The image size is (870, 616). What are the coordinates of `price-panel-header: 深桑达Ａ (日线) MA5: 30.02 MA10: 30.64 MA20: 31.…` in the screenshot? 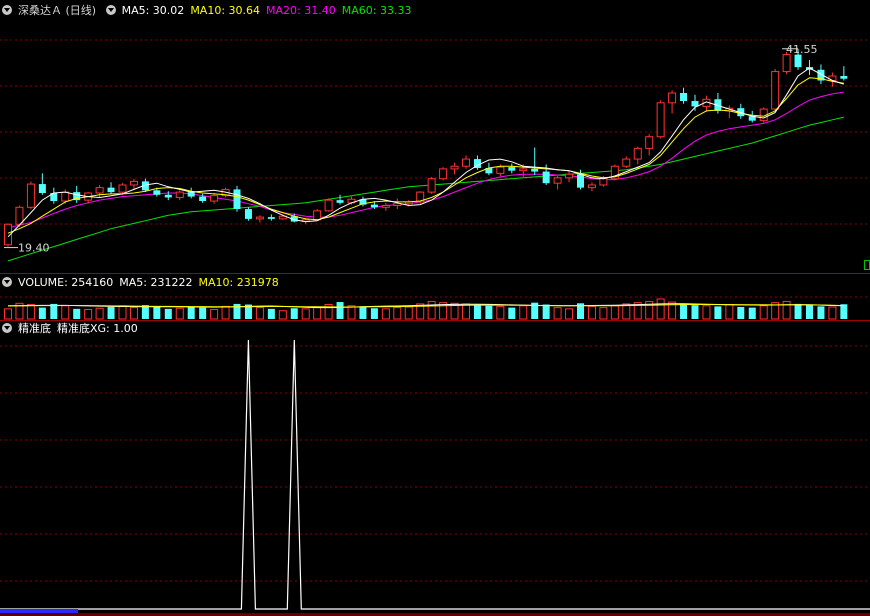 It's located at (209, 11).